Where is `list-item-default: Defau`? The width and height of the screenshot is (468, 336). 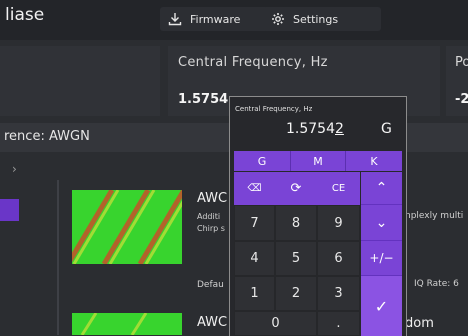
list-item-default: Defau is located at coordinates (210, 285).